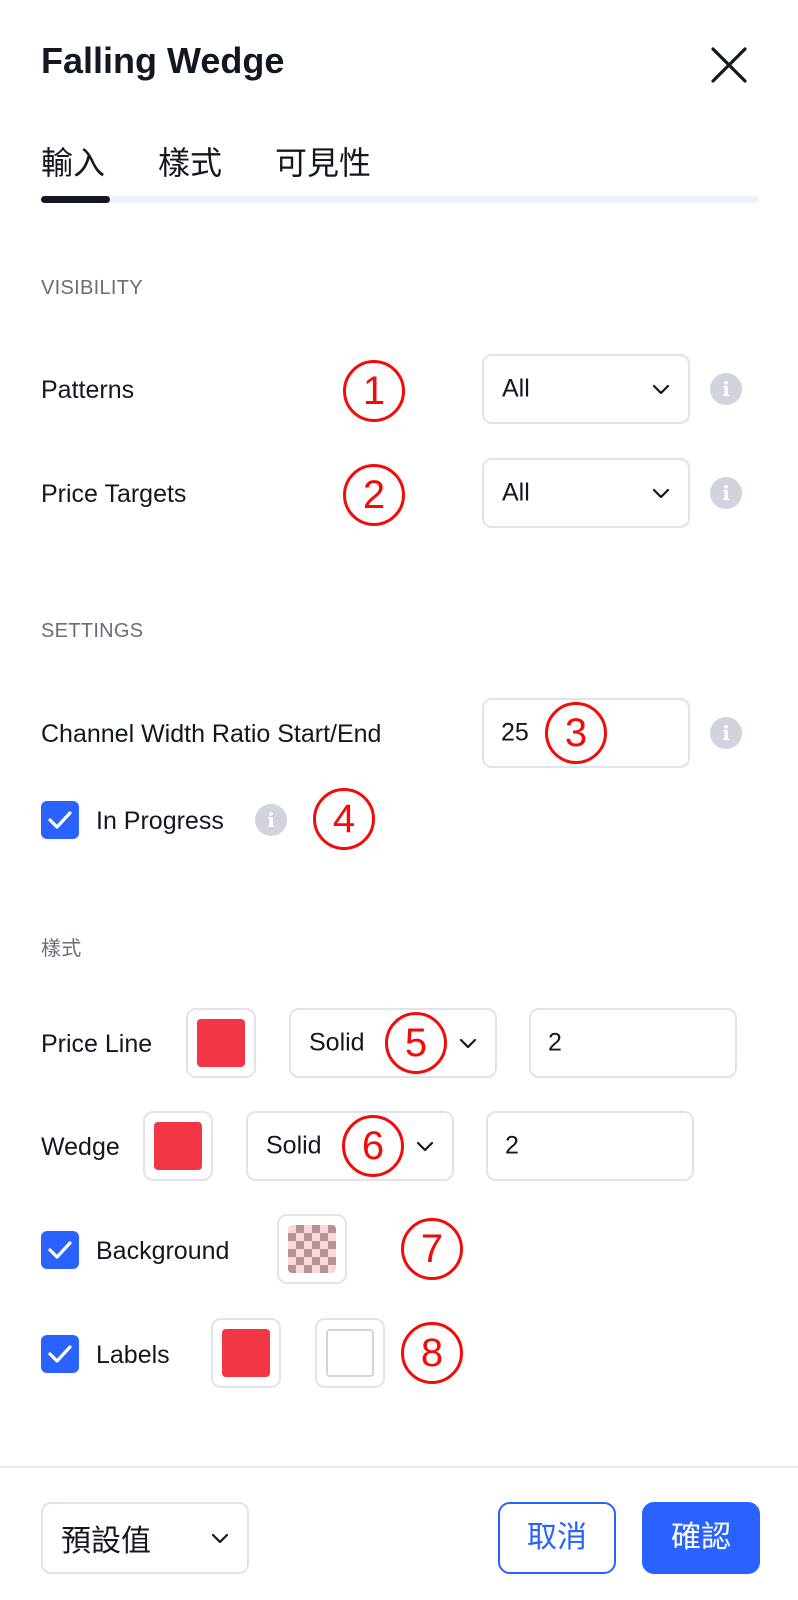 This screenshot has width=798, height=1600. Describe the element at coordinates (190, 161) in the screenshot. I see `tab-style: 樣式` at that location.